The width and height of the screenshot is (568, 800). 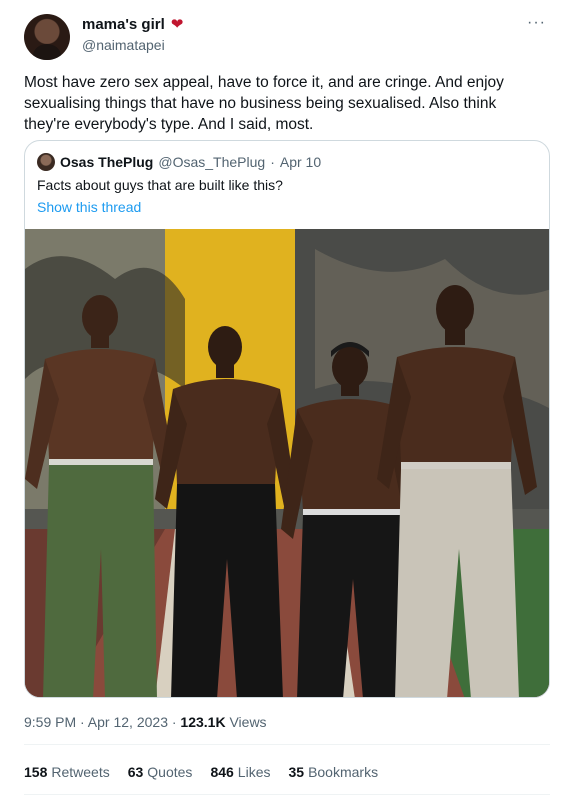 I want to click on author-display-name: mama's girl, so click(x=123, y=24).